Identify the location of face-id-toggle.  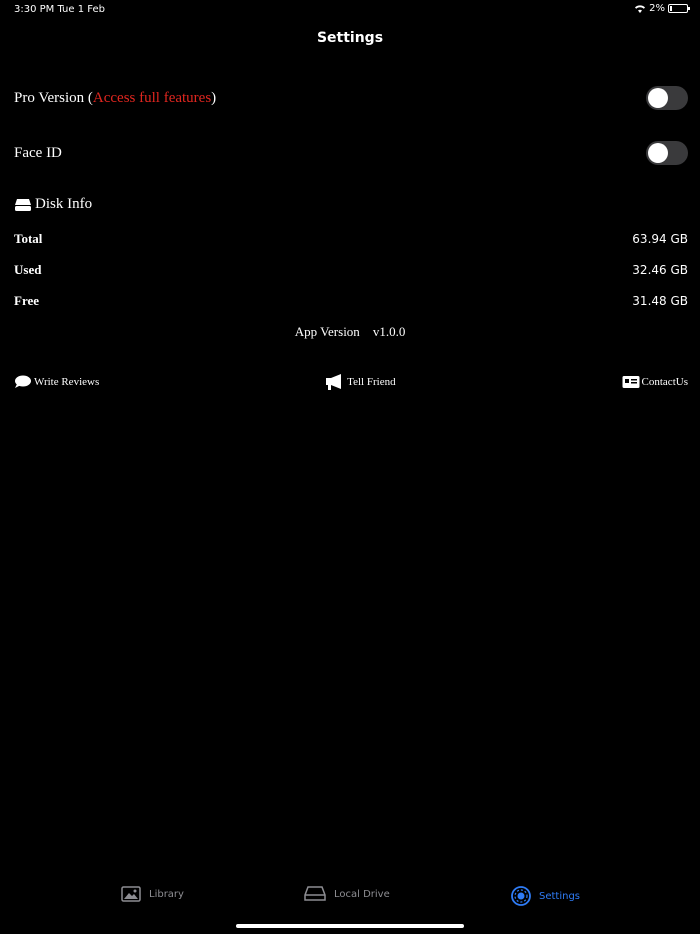
(667, 153).